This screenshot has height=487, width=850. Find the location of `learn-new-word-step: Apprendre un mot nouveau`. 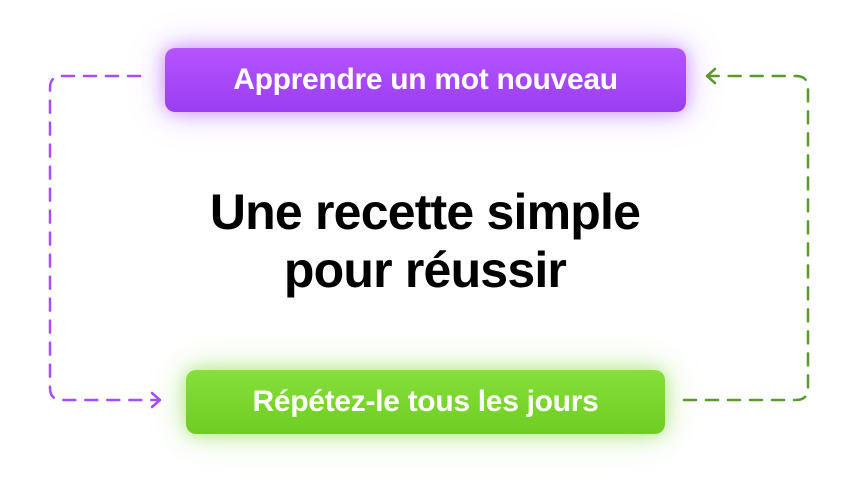

learn-new-word-step: Apprendre un mot nouveau is located at coordinates (425, 80).